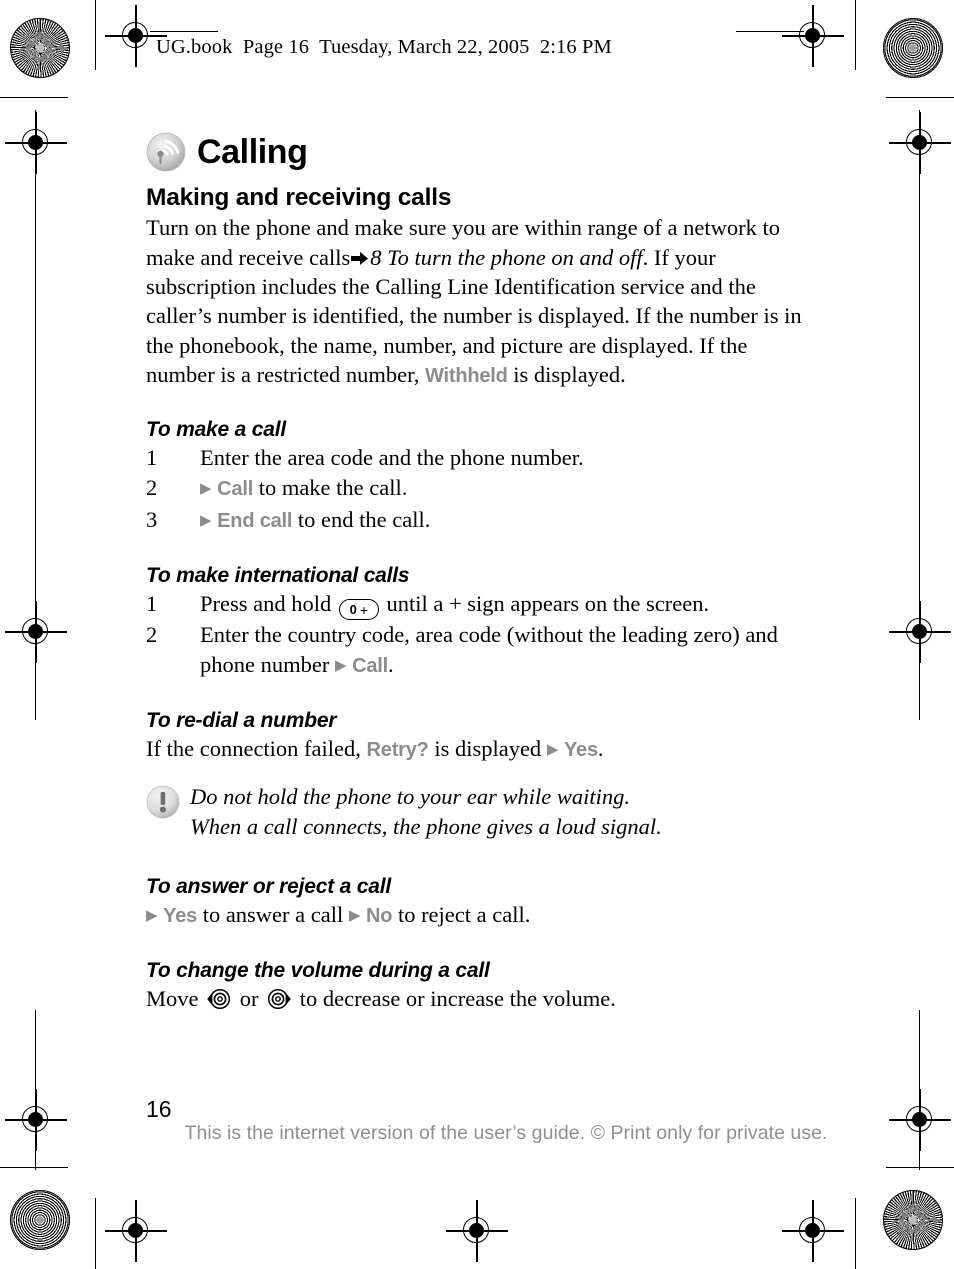 Image resolution: width=954 pixels, height=1269 pixels. I want to click on registration-mark-top-left, so click(136, 36).